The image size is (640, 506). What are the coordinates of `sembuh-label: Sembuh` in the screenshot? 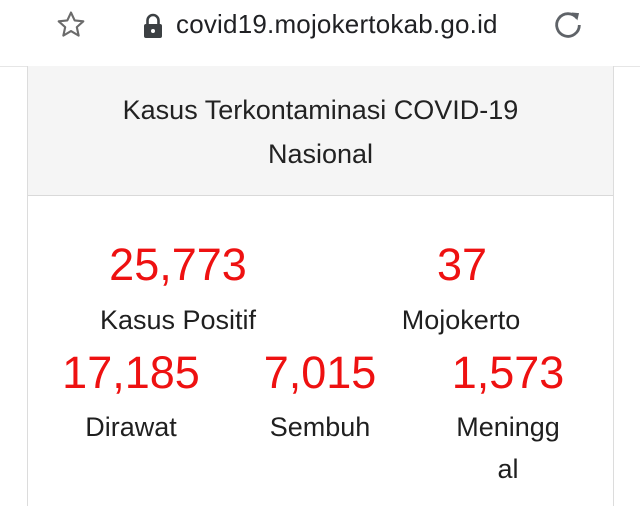 It's located at (320, 427).